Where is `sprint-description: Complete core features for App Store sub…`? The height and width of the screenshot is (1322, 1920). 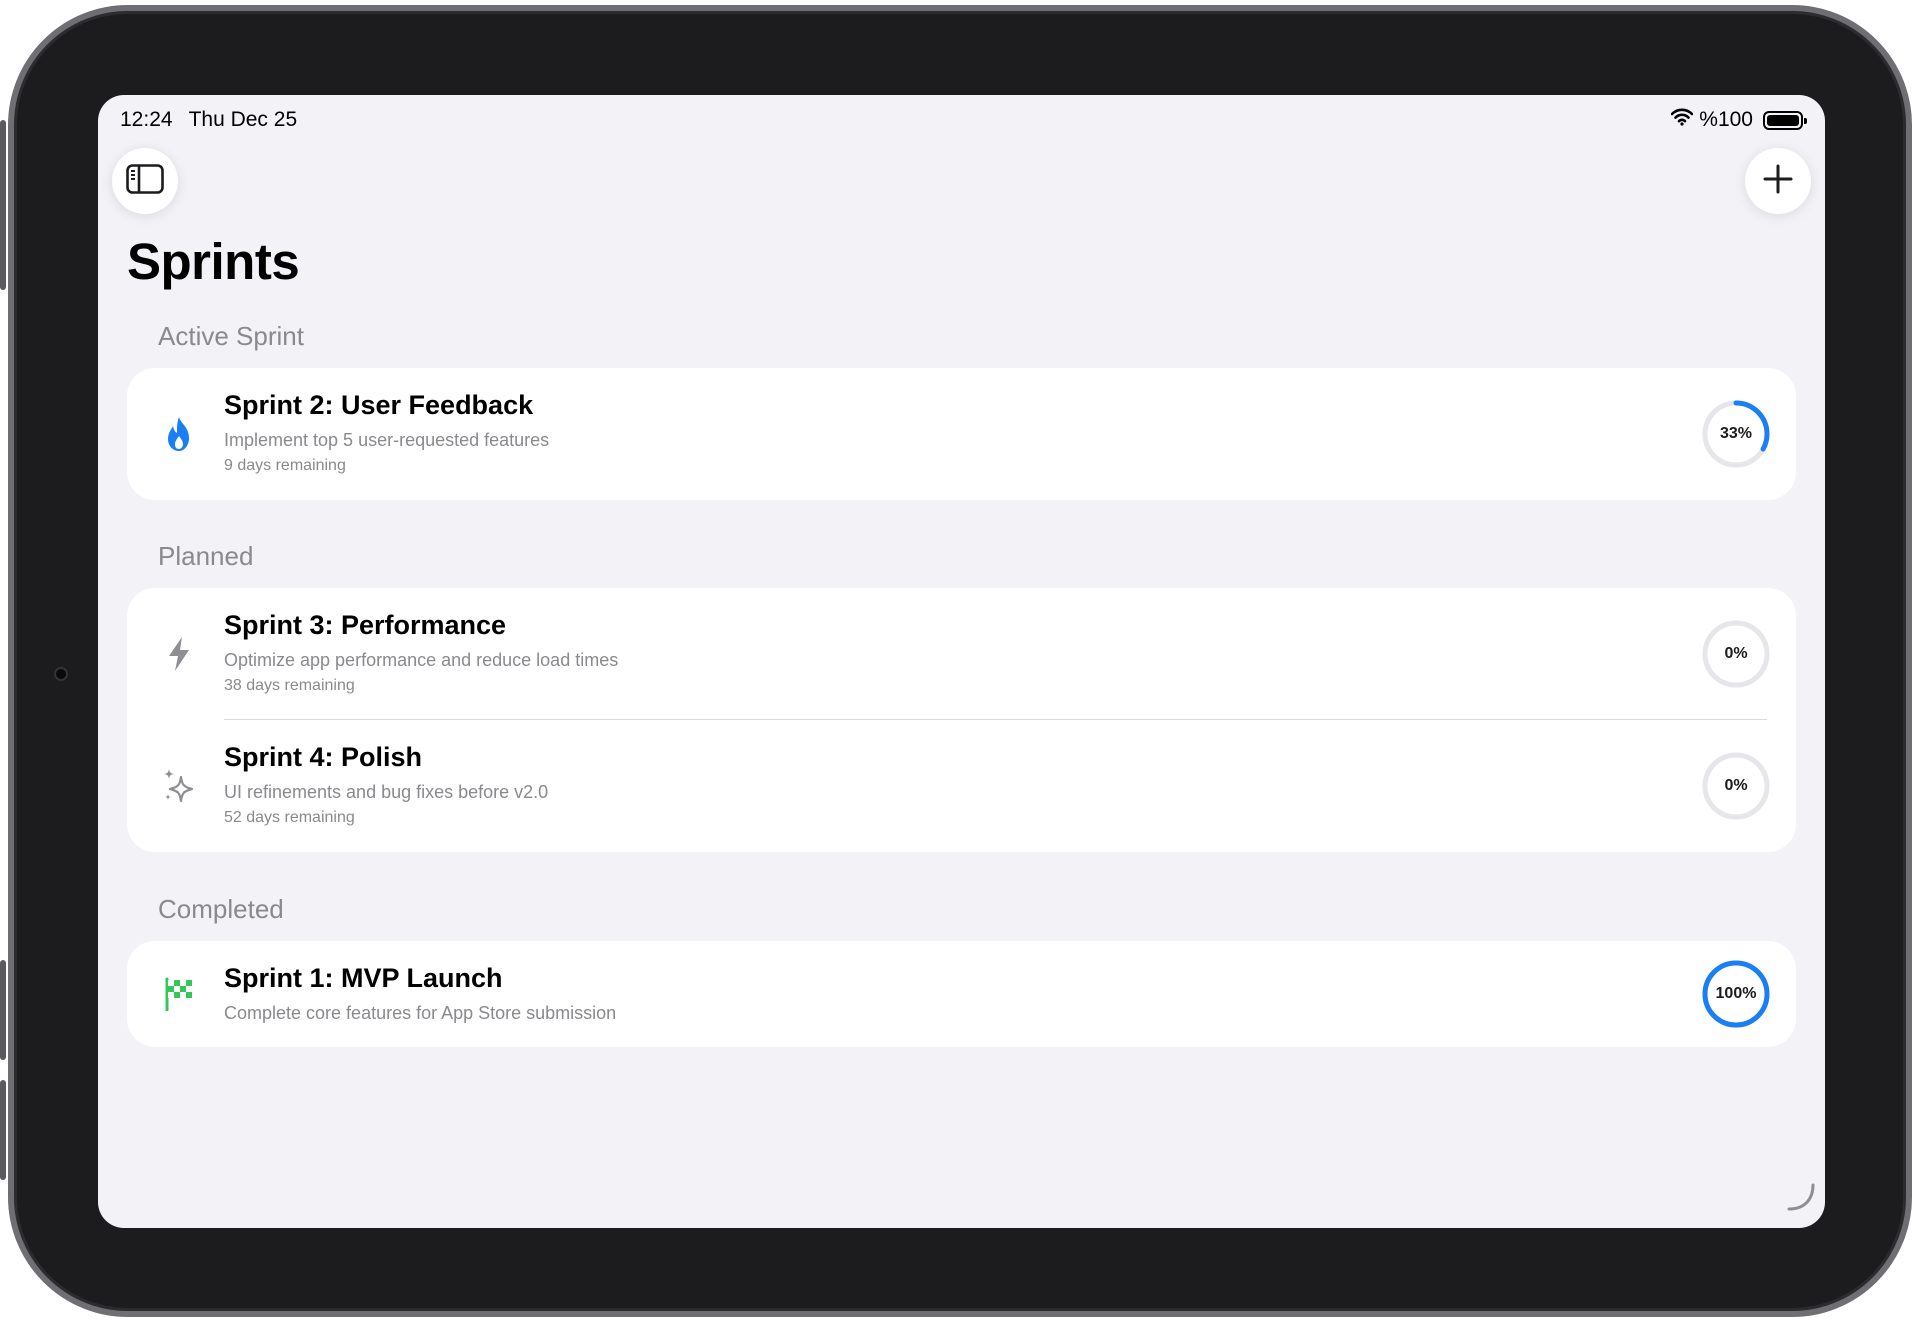 sprint-description: Complete core features for App Store sub… is located at coordinates (420, 1013).